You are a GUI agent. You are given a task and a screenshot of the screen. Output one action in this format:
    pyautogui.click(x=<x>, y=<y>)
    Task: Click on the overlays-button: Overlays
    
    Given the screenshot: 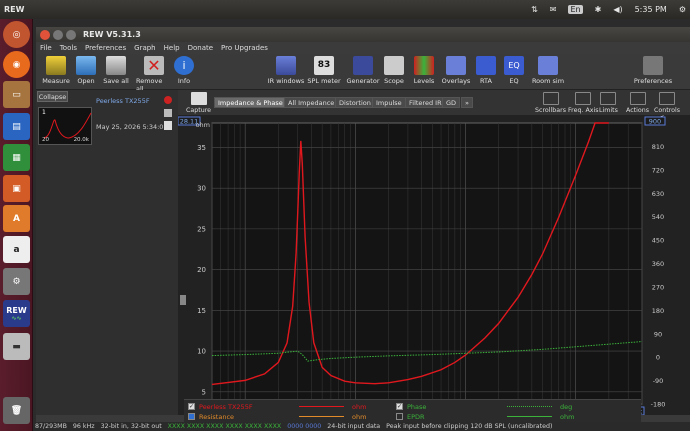 What is the action you would take?
    pyautogui.click(x=456, y=70)
    